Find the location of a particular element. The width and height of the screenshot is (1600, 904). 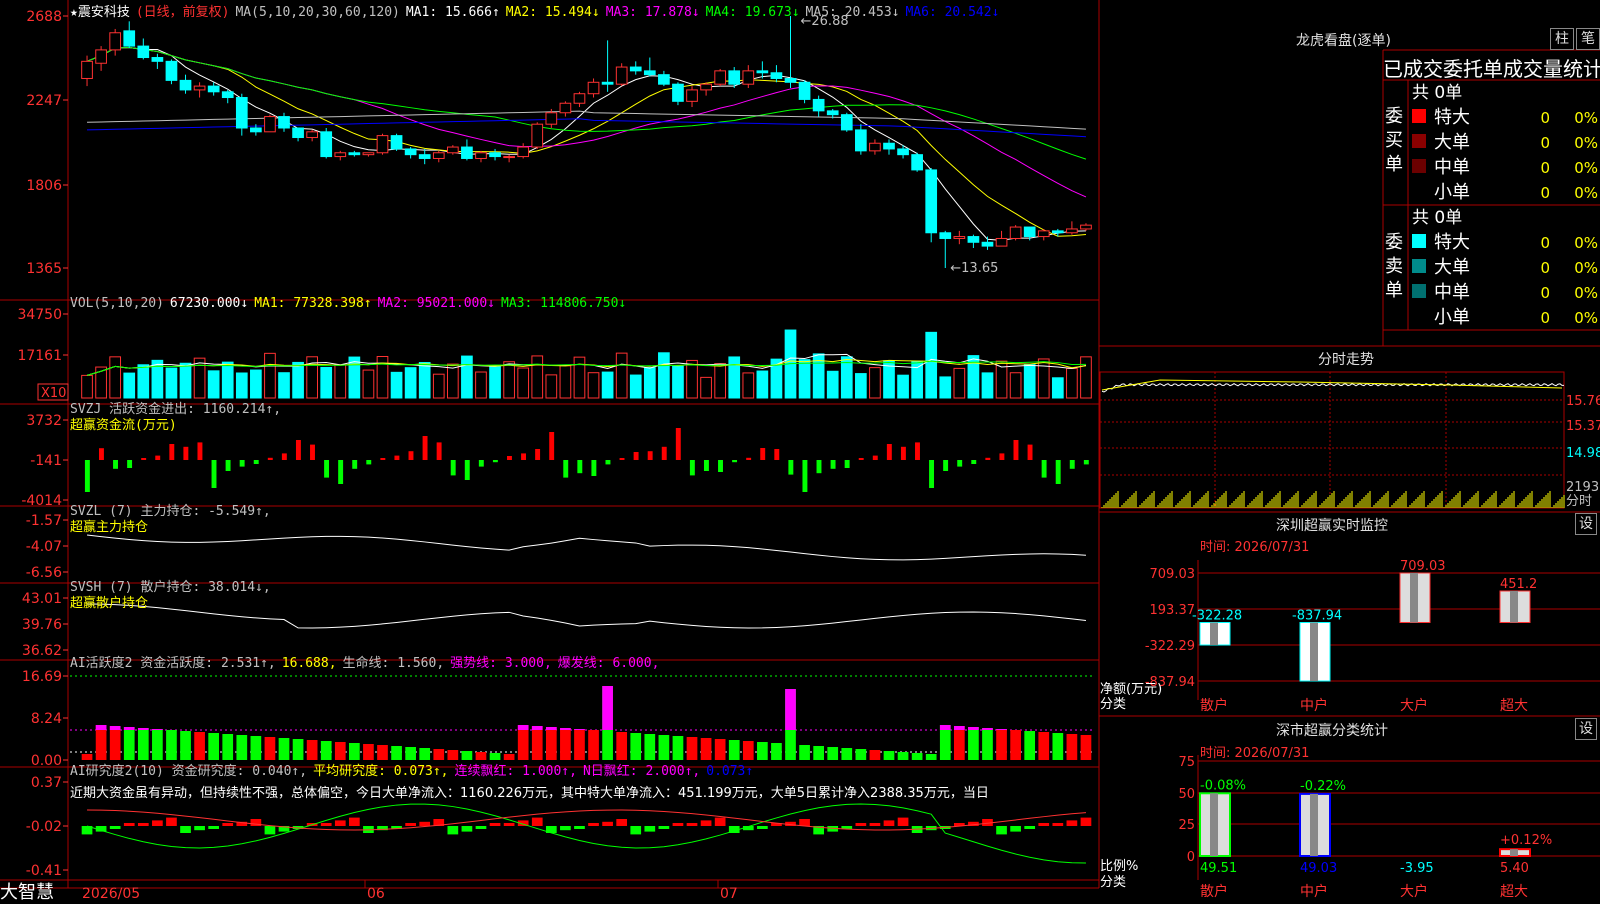

header-item: MA2: 15.494↓ is located at coordinates (552, 12).